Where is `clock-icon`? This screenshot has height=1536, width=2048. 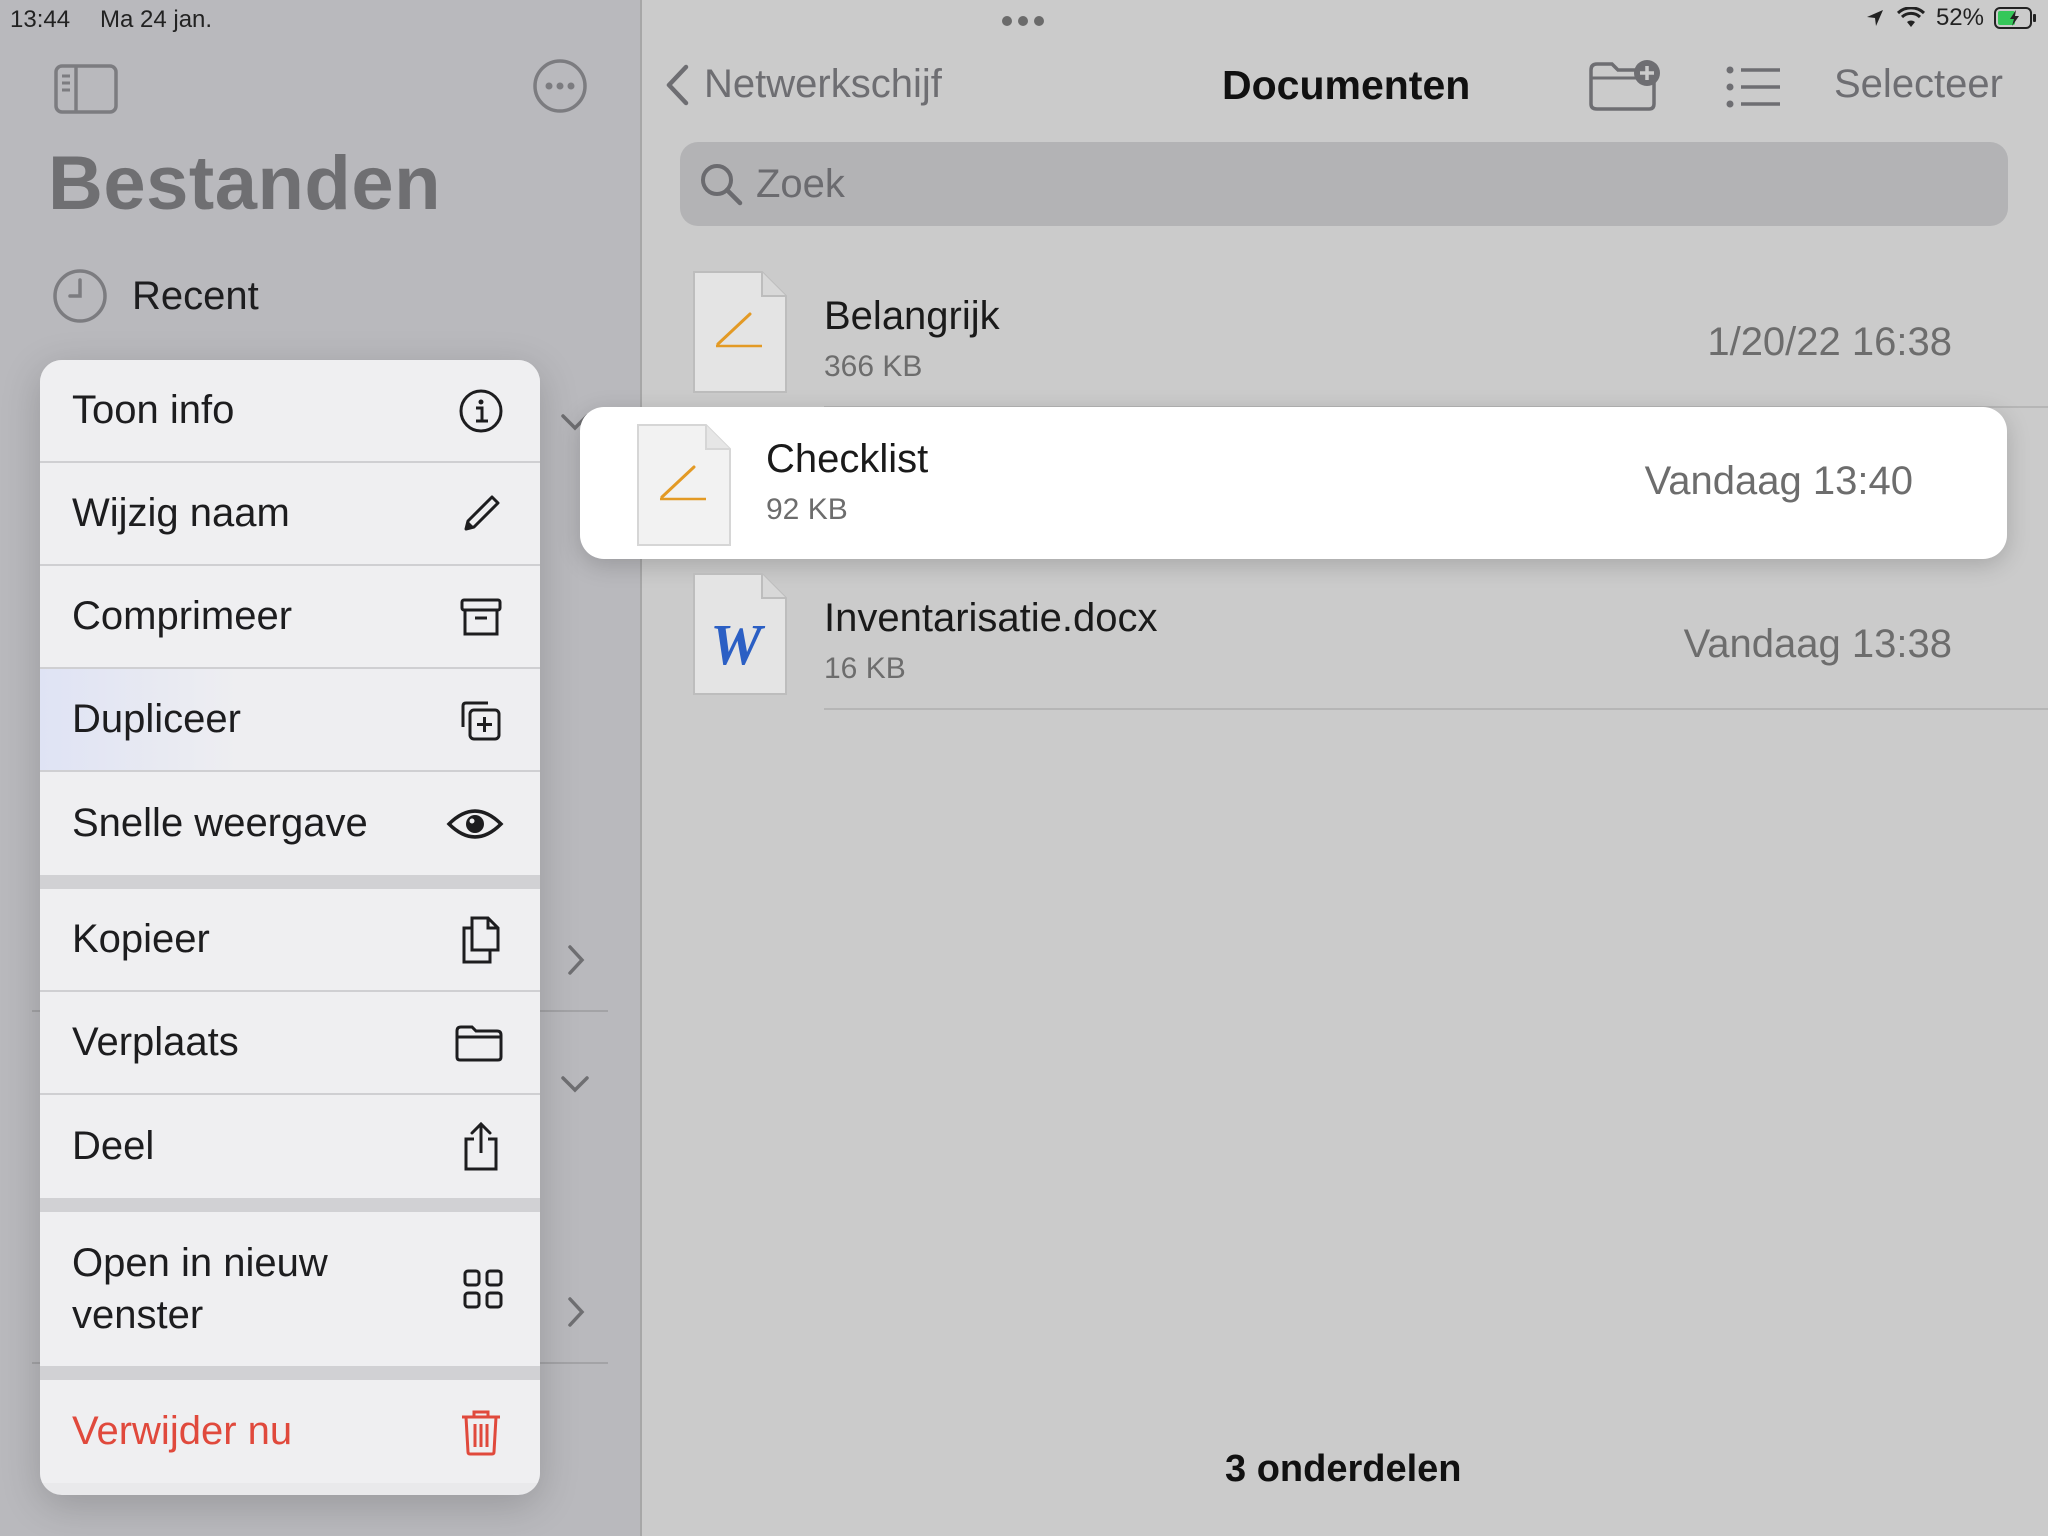 clock-icon is located at coordinates (80, 296).